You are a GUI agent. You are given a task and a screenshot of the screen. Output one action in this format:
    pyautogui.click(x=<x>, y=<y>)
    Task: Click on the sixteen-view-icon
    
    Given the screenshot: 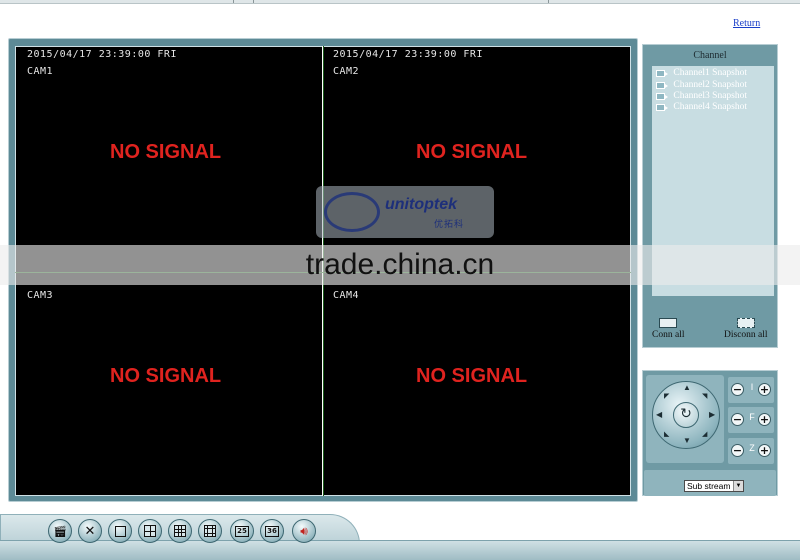 What is the action you would take?
    pyautogui.click(x=210, y=531)
    